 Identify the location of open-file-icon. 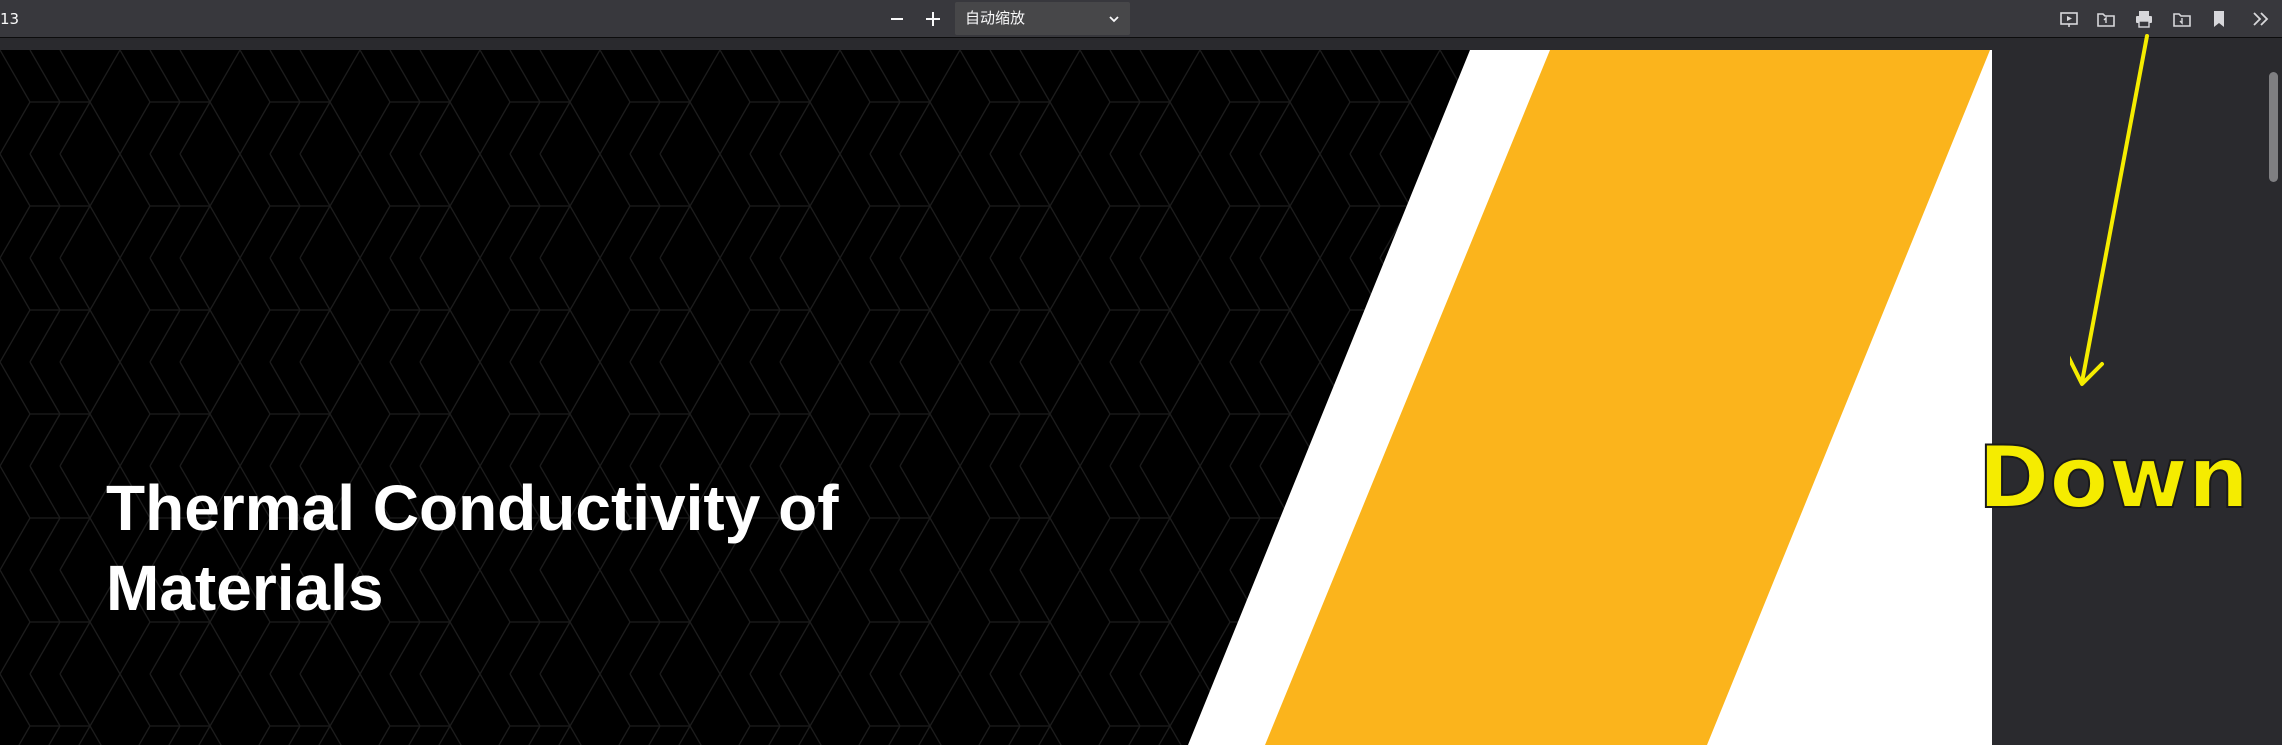
(2106, 20).